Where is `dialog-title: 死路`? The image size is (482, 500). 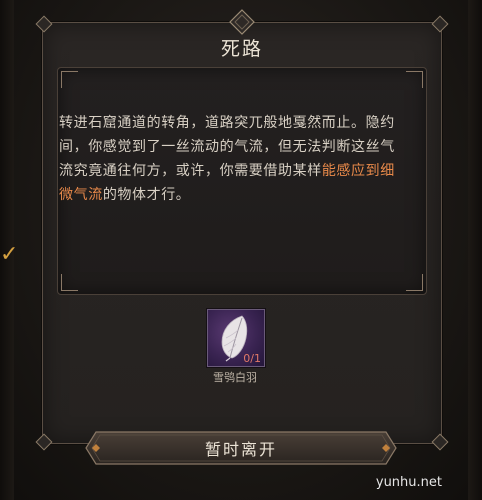 dialog-title: 死路 is located at coordinates (241, 48).